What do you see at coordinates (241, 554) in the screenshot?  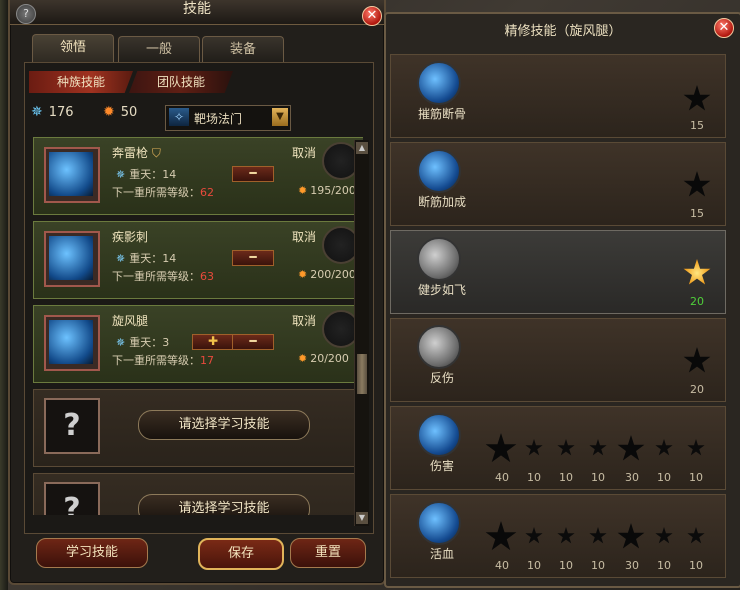 I see `save-button: 保存` at bounding box center [241, 554].